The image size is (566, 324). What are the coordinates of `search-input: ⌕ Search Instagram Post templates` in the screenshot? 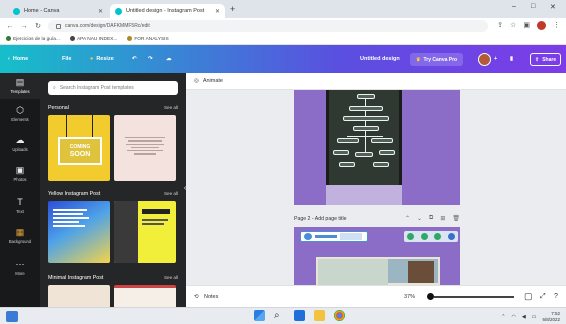 It's located at (113, 88).